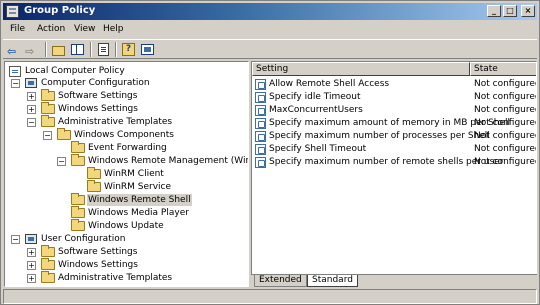 Image resolution: width=540 pixels, height=305 pixels. I want to click on help-icon, so click(128, 49).